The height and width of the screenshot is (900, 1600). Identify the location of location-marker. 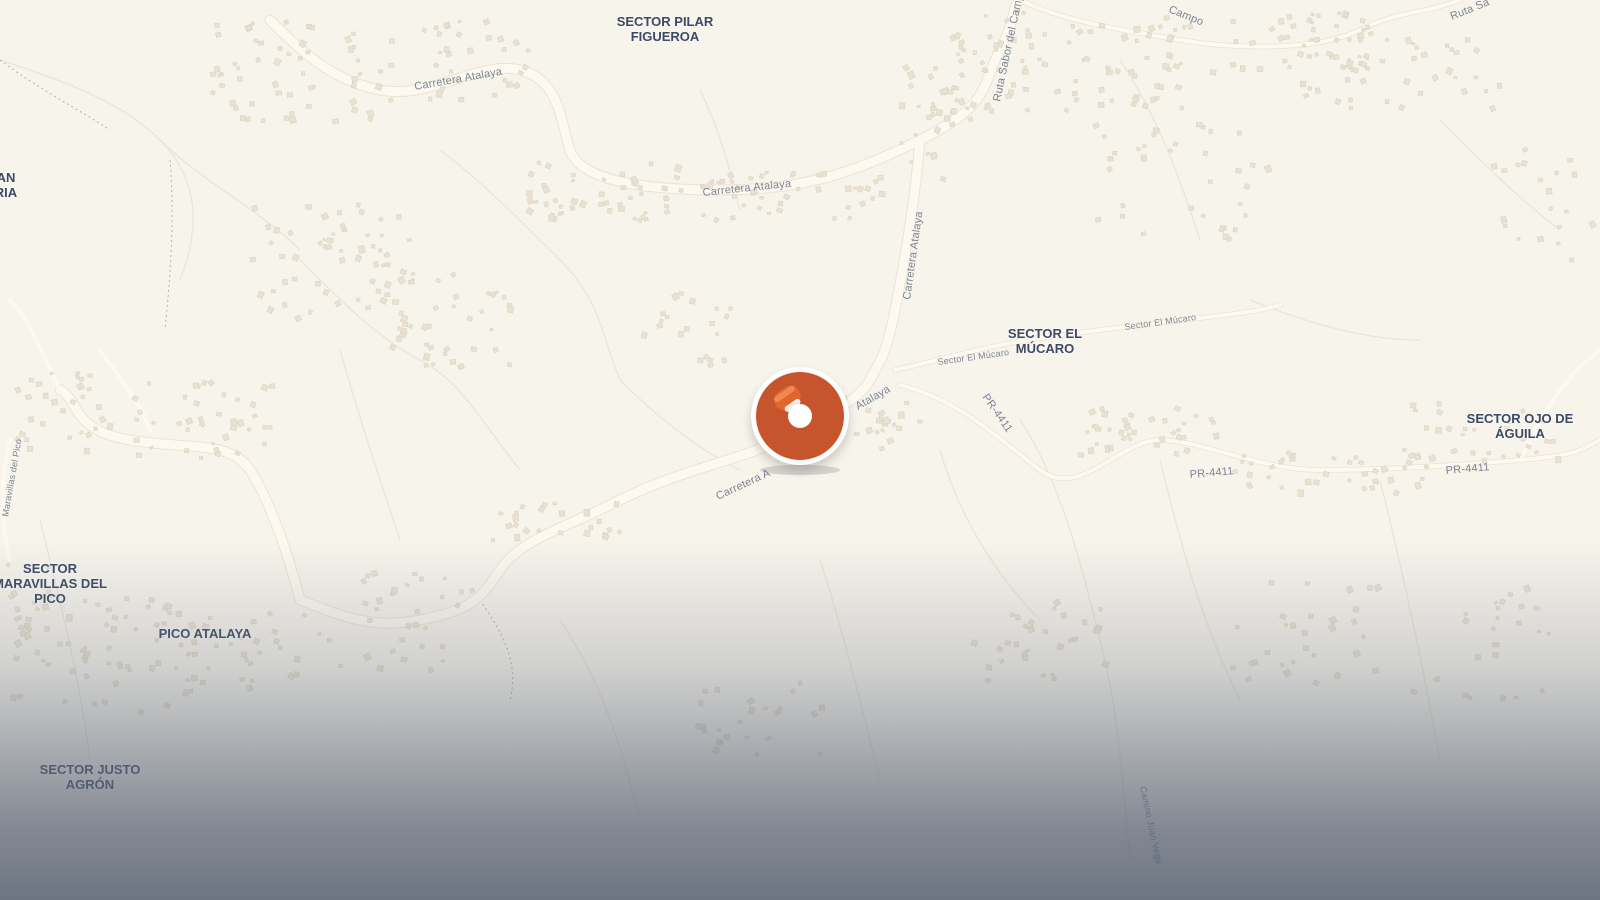
(800, 416).